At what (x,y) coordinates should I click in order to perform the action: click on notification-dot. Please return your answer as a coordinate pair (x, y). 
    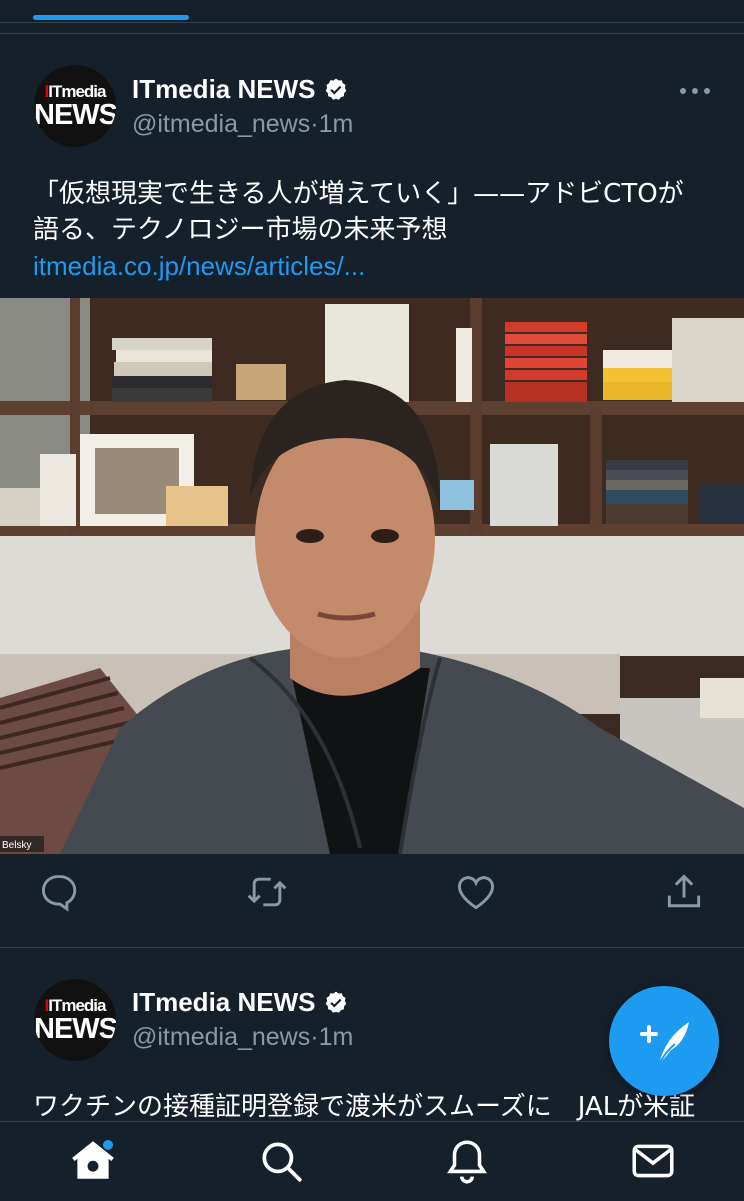
    Looking at the image, I should click on (108, 1145).